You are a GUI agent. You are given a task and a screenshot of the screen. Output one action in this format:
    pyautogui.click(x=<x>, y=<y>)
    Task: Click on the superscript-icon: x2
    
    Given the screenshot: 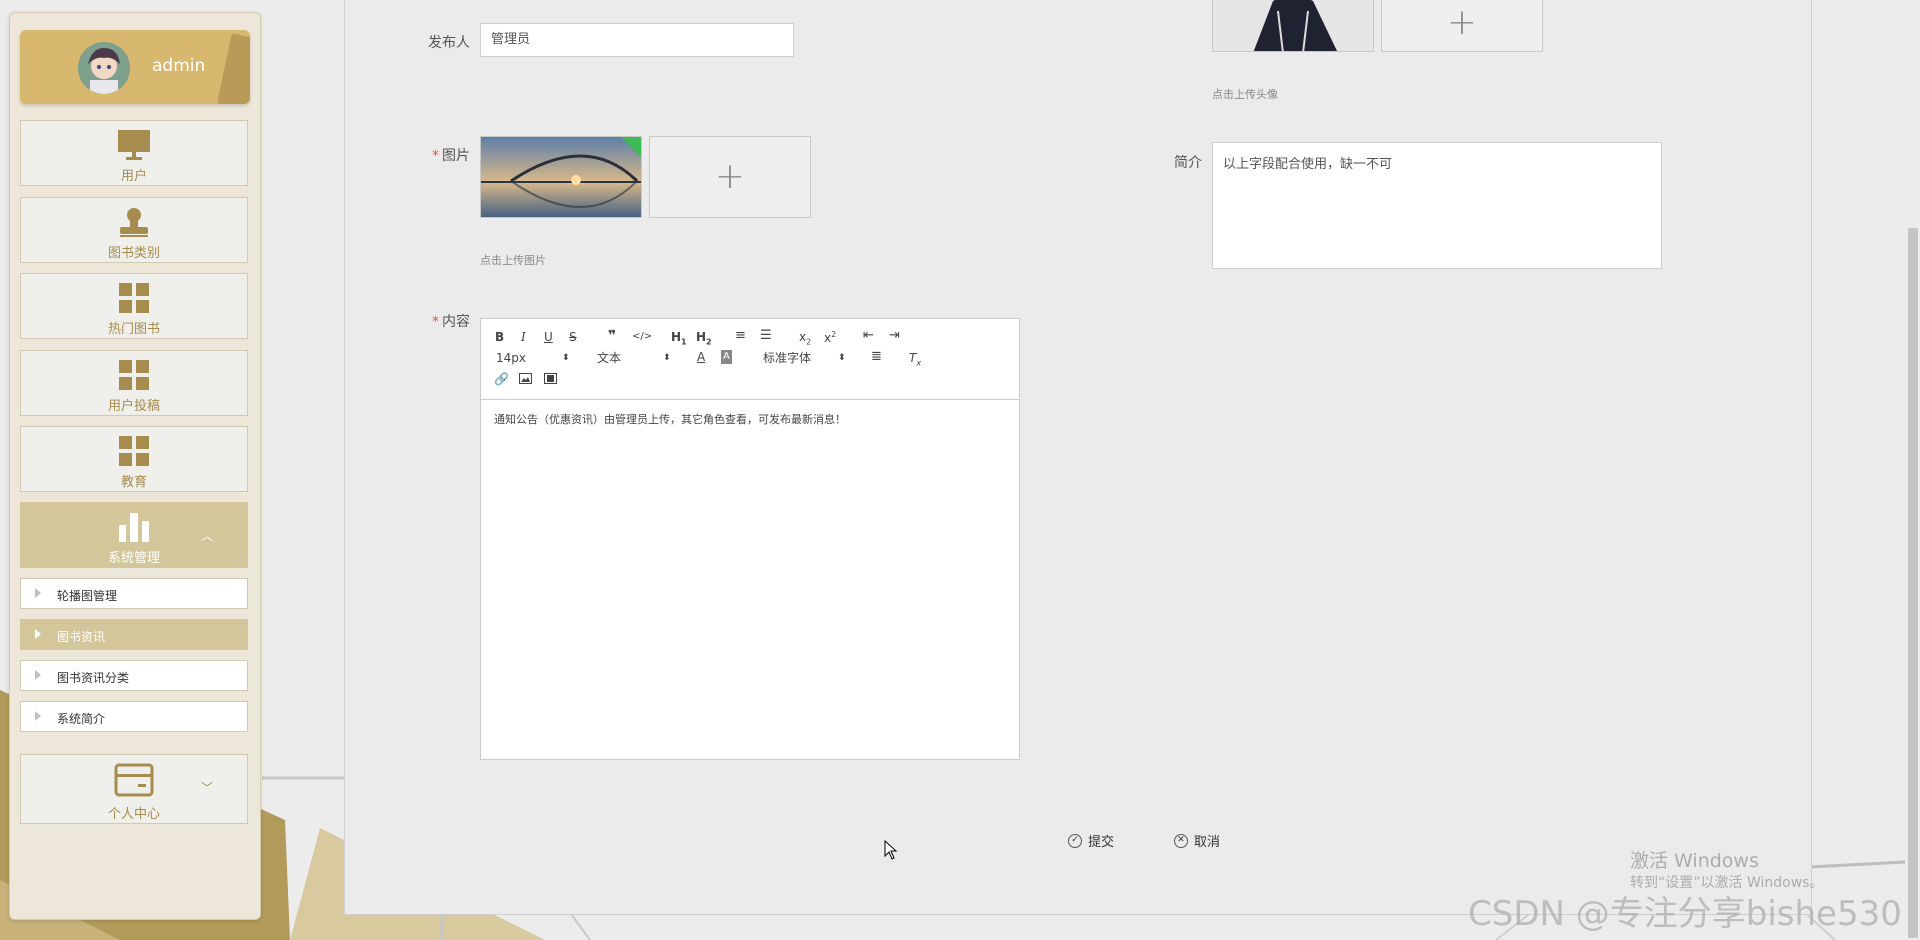 What is the action you would take?
    pyautogui.click(x=830, y=336)
    